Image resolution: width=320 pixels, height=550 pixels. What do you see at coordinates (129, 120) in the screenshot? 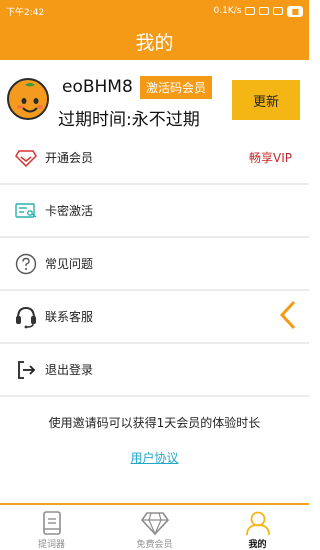
I see `expiry-text: 过期时间:永不过期` at bounding box center [129, 120].